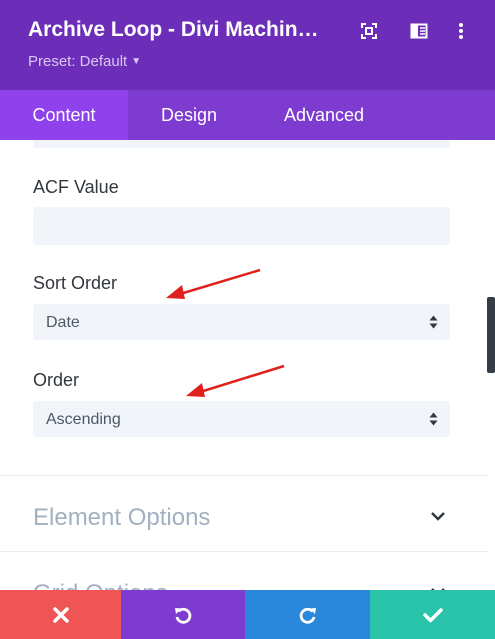 The height and width of the screenshot is (639, 495). What do you see at coordinates (78, 61) in the screenshot?
I see `preset-label: Preset: Default` at bounding box center [78, 61].